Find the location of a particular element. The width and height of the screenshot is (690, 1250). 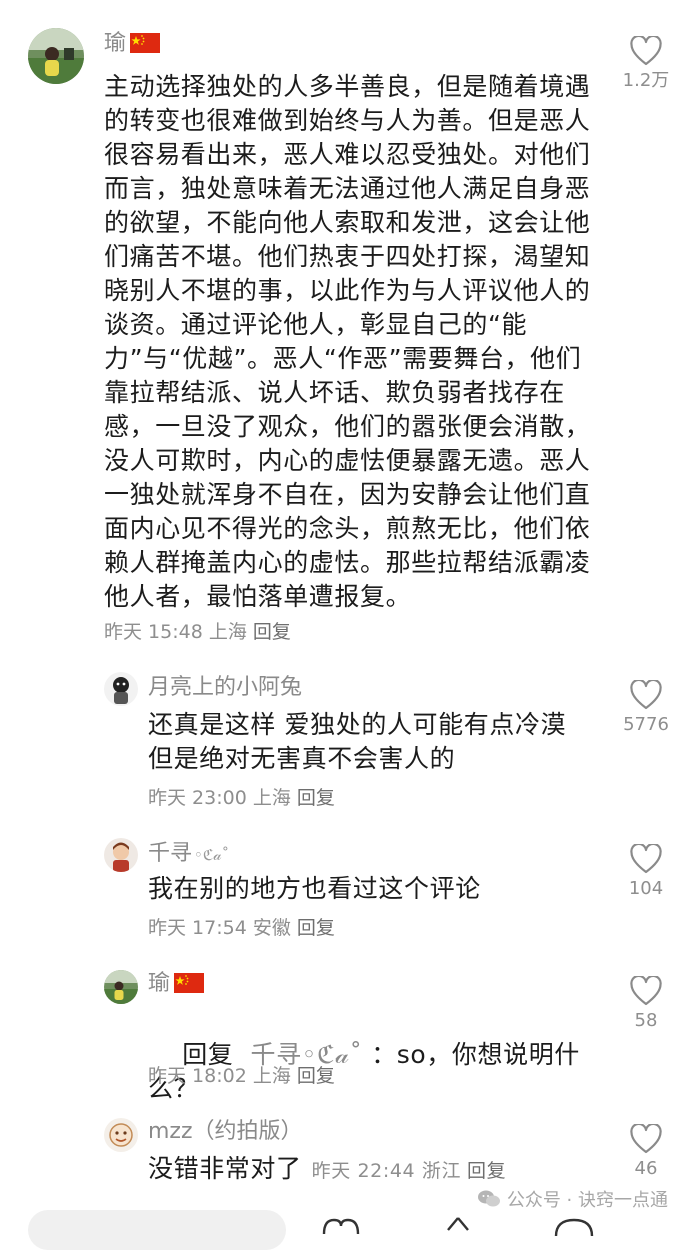

comment-meta: 昨天 15:48 上海 回复 is located at coordinates (197, 632).